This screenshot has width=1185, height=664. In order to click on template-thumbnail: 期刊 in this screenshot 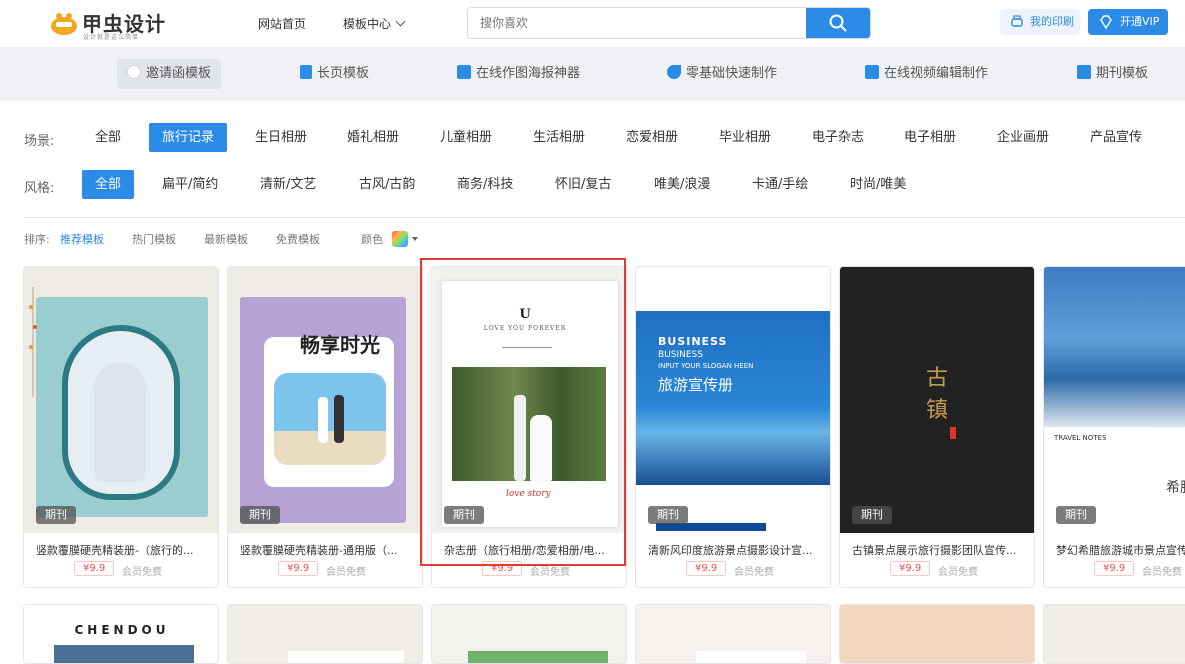, I will do `click(121, 400)`.